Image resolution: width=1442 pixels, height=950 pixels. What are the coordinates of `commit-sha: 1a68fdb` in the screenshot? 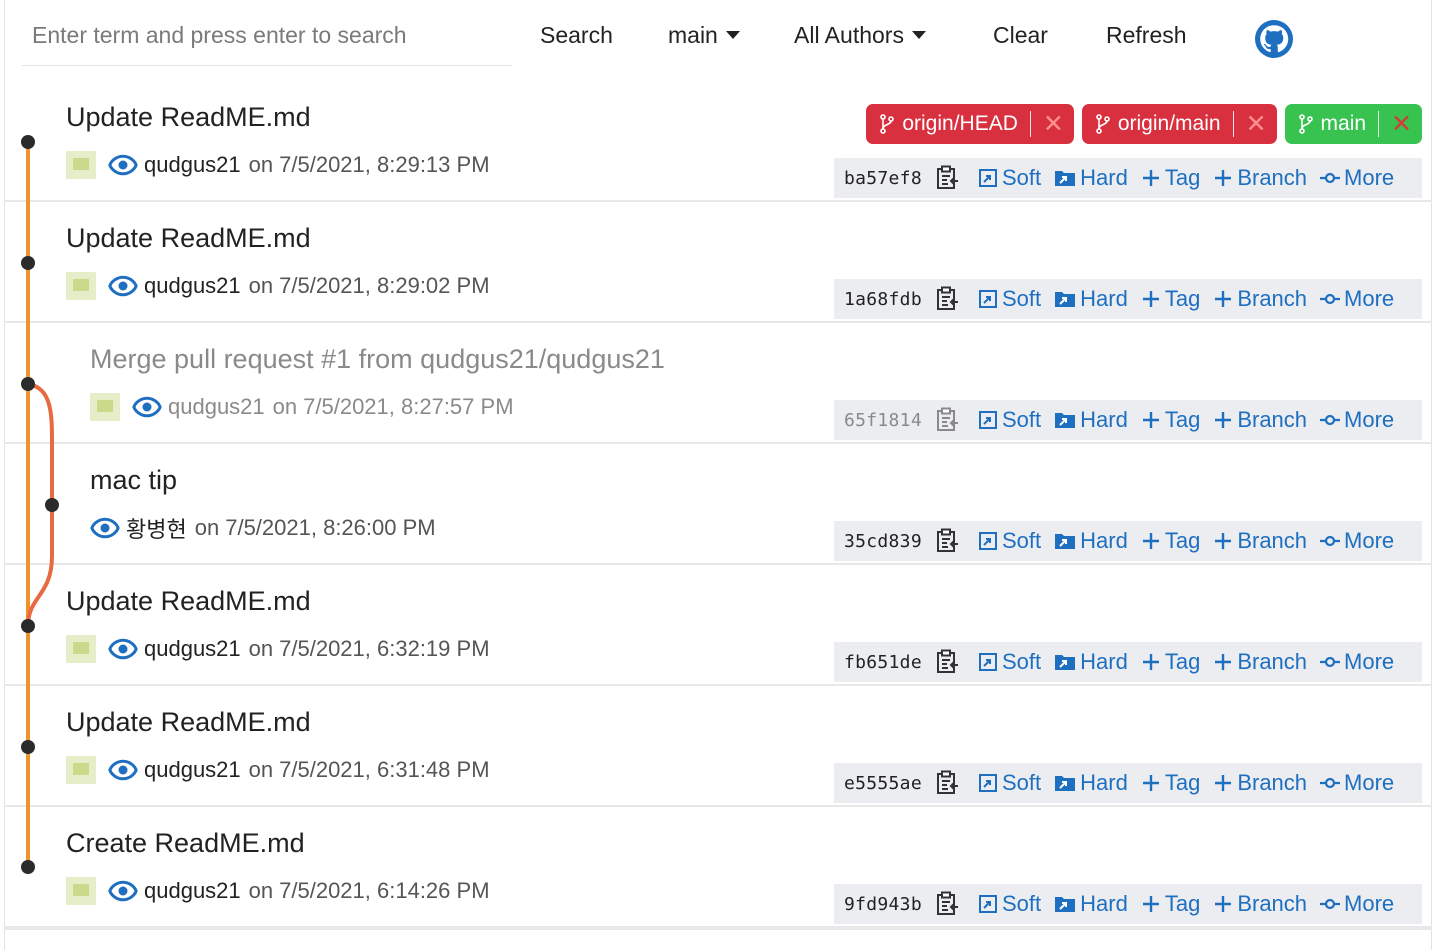 It's located at (883, 299).